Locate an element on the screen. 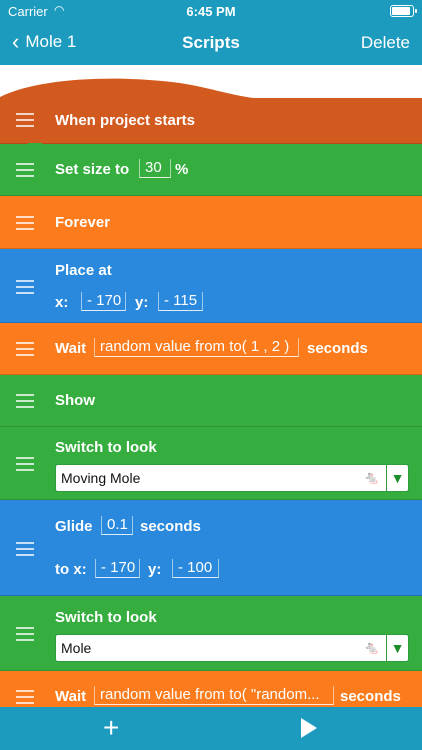 The image size is (422, 750). look-dropdown: Moving Mole 🐁 ▼ is located at coordinates (232, 478).